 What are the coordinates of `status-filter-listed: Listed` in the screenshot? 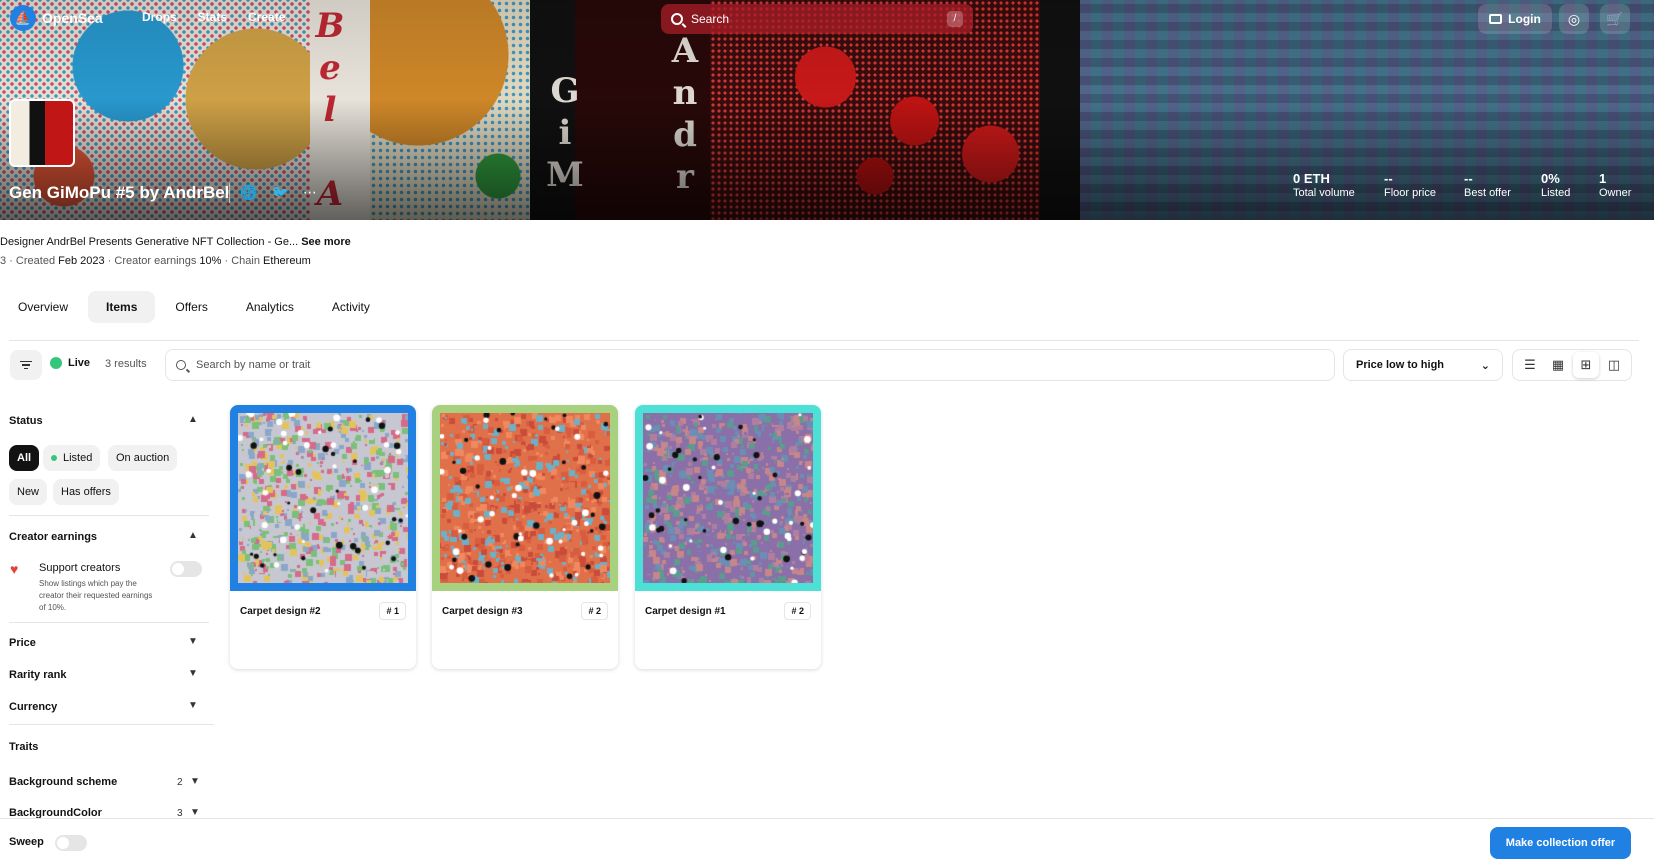 It's located at (72, 458).